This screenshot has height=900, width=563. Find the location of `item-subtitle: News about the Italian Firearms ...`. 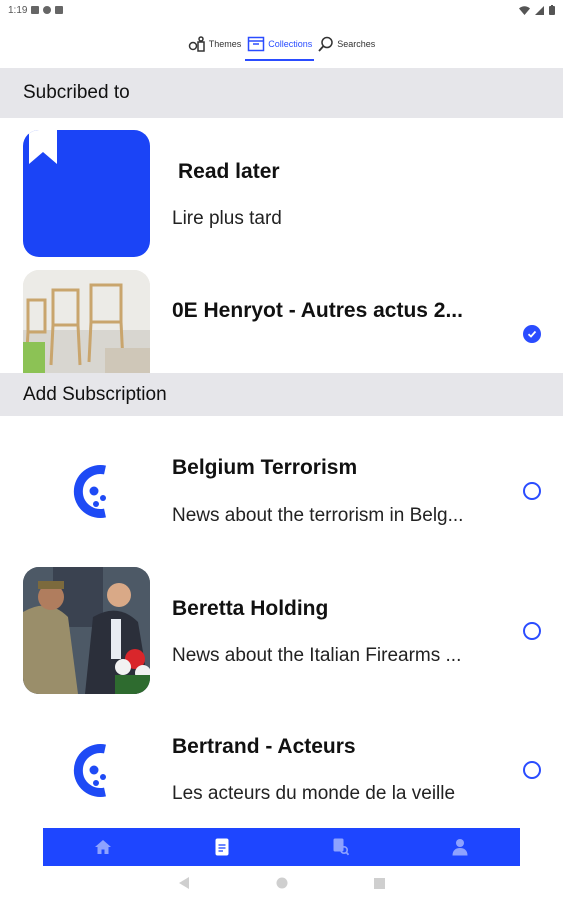

item-subtitle: News about the Italian Firearms ... is located at coordinates (317, 655).